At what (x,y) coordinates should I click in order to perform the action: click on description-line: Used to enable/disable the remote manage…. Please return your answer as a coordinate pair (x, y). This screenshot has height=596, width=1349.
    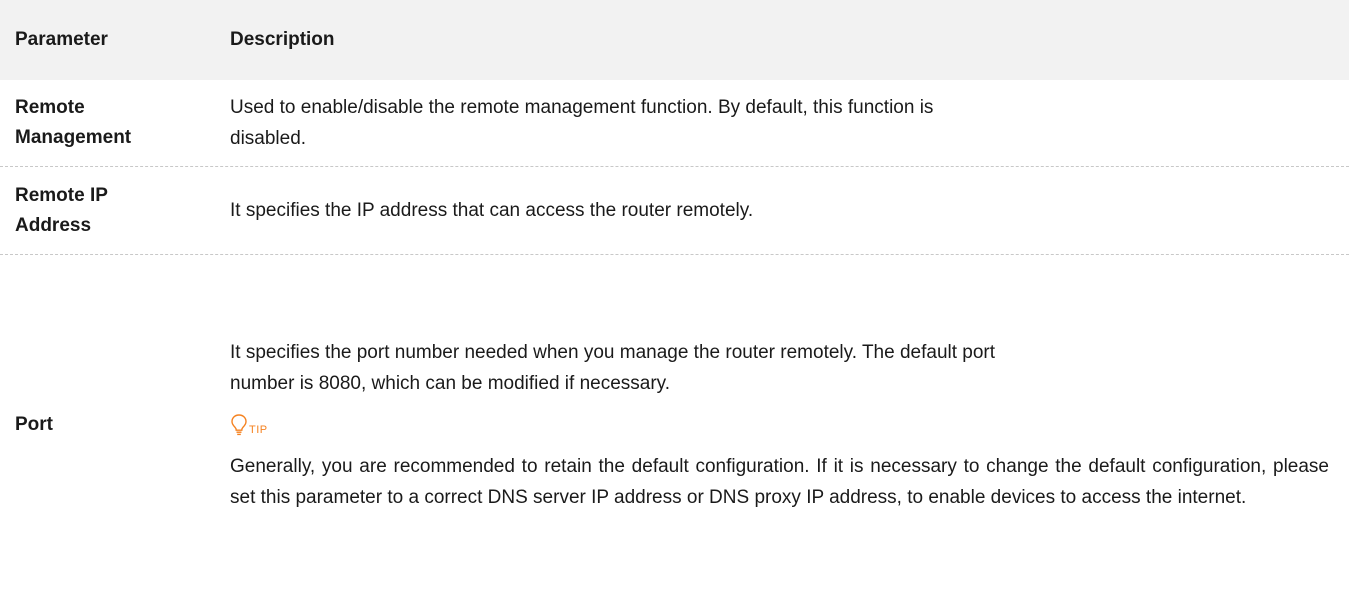
    Looking at the image, I should click on (582, 107).